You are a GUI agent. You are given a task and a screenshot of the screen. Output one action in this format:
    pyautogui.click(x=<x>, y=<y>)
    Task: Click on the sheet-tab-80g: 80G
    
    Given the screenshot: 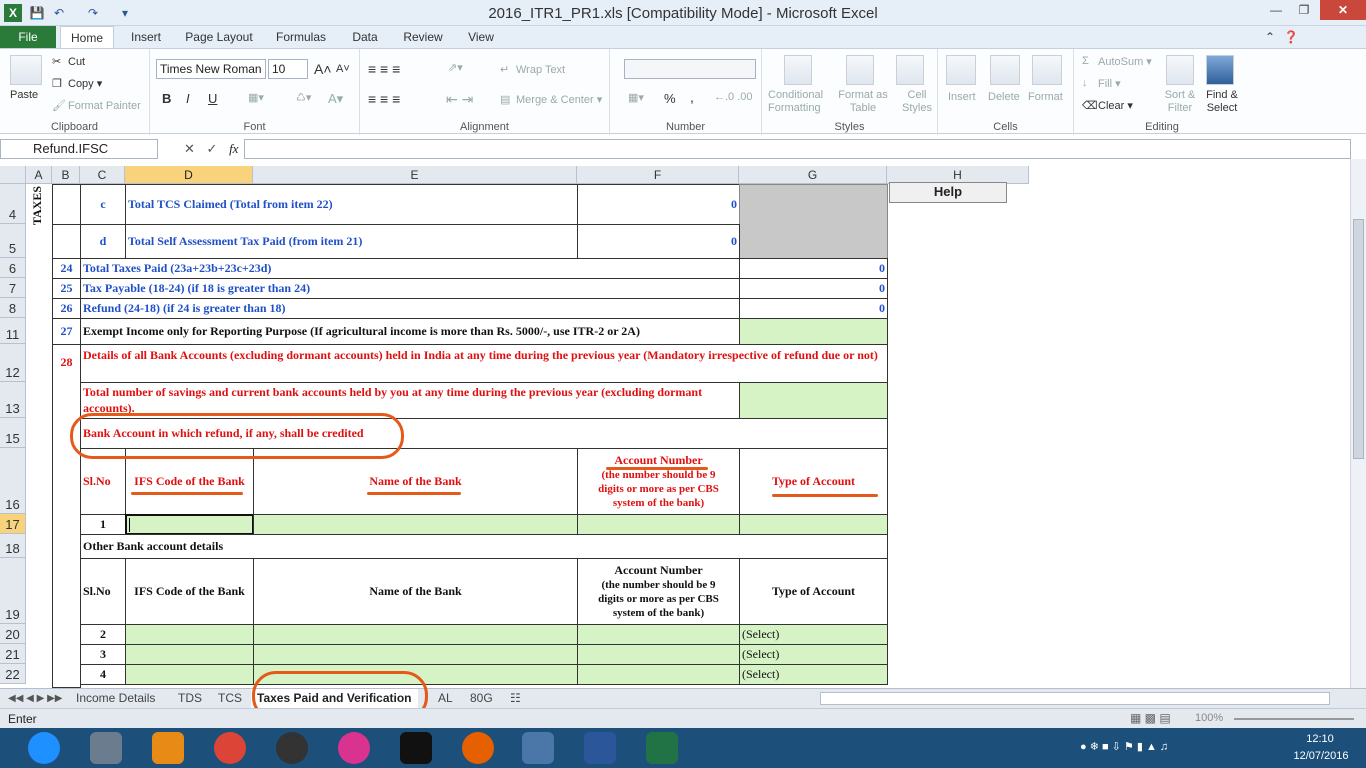 What is the action you would take?
    pyautogui.click(x=481, y=698)
    